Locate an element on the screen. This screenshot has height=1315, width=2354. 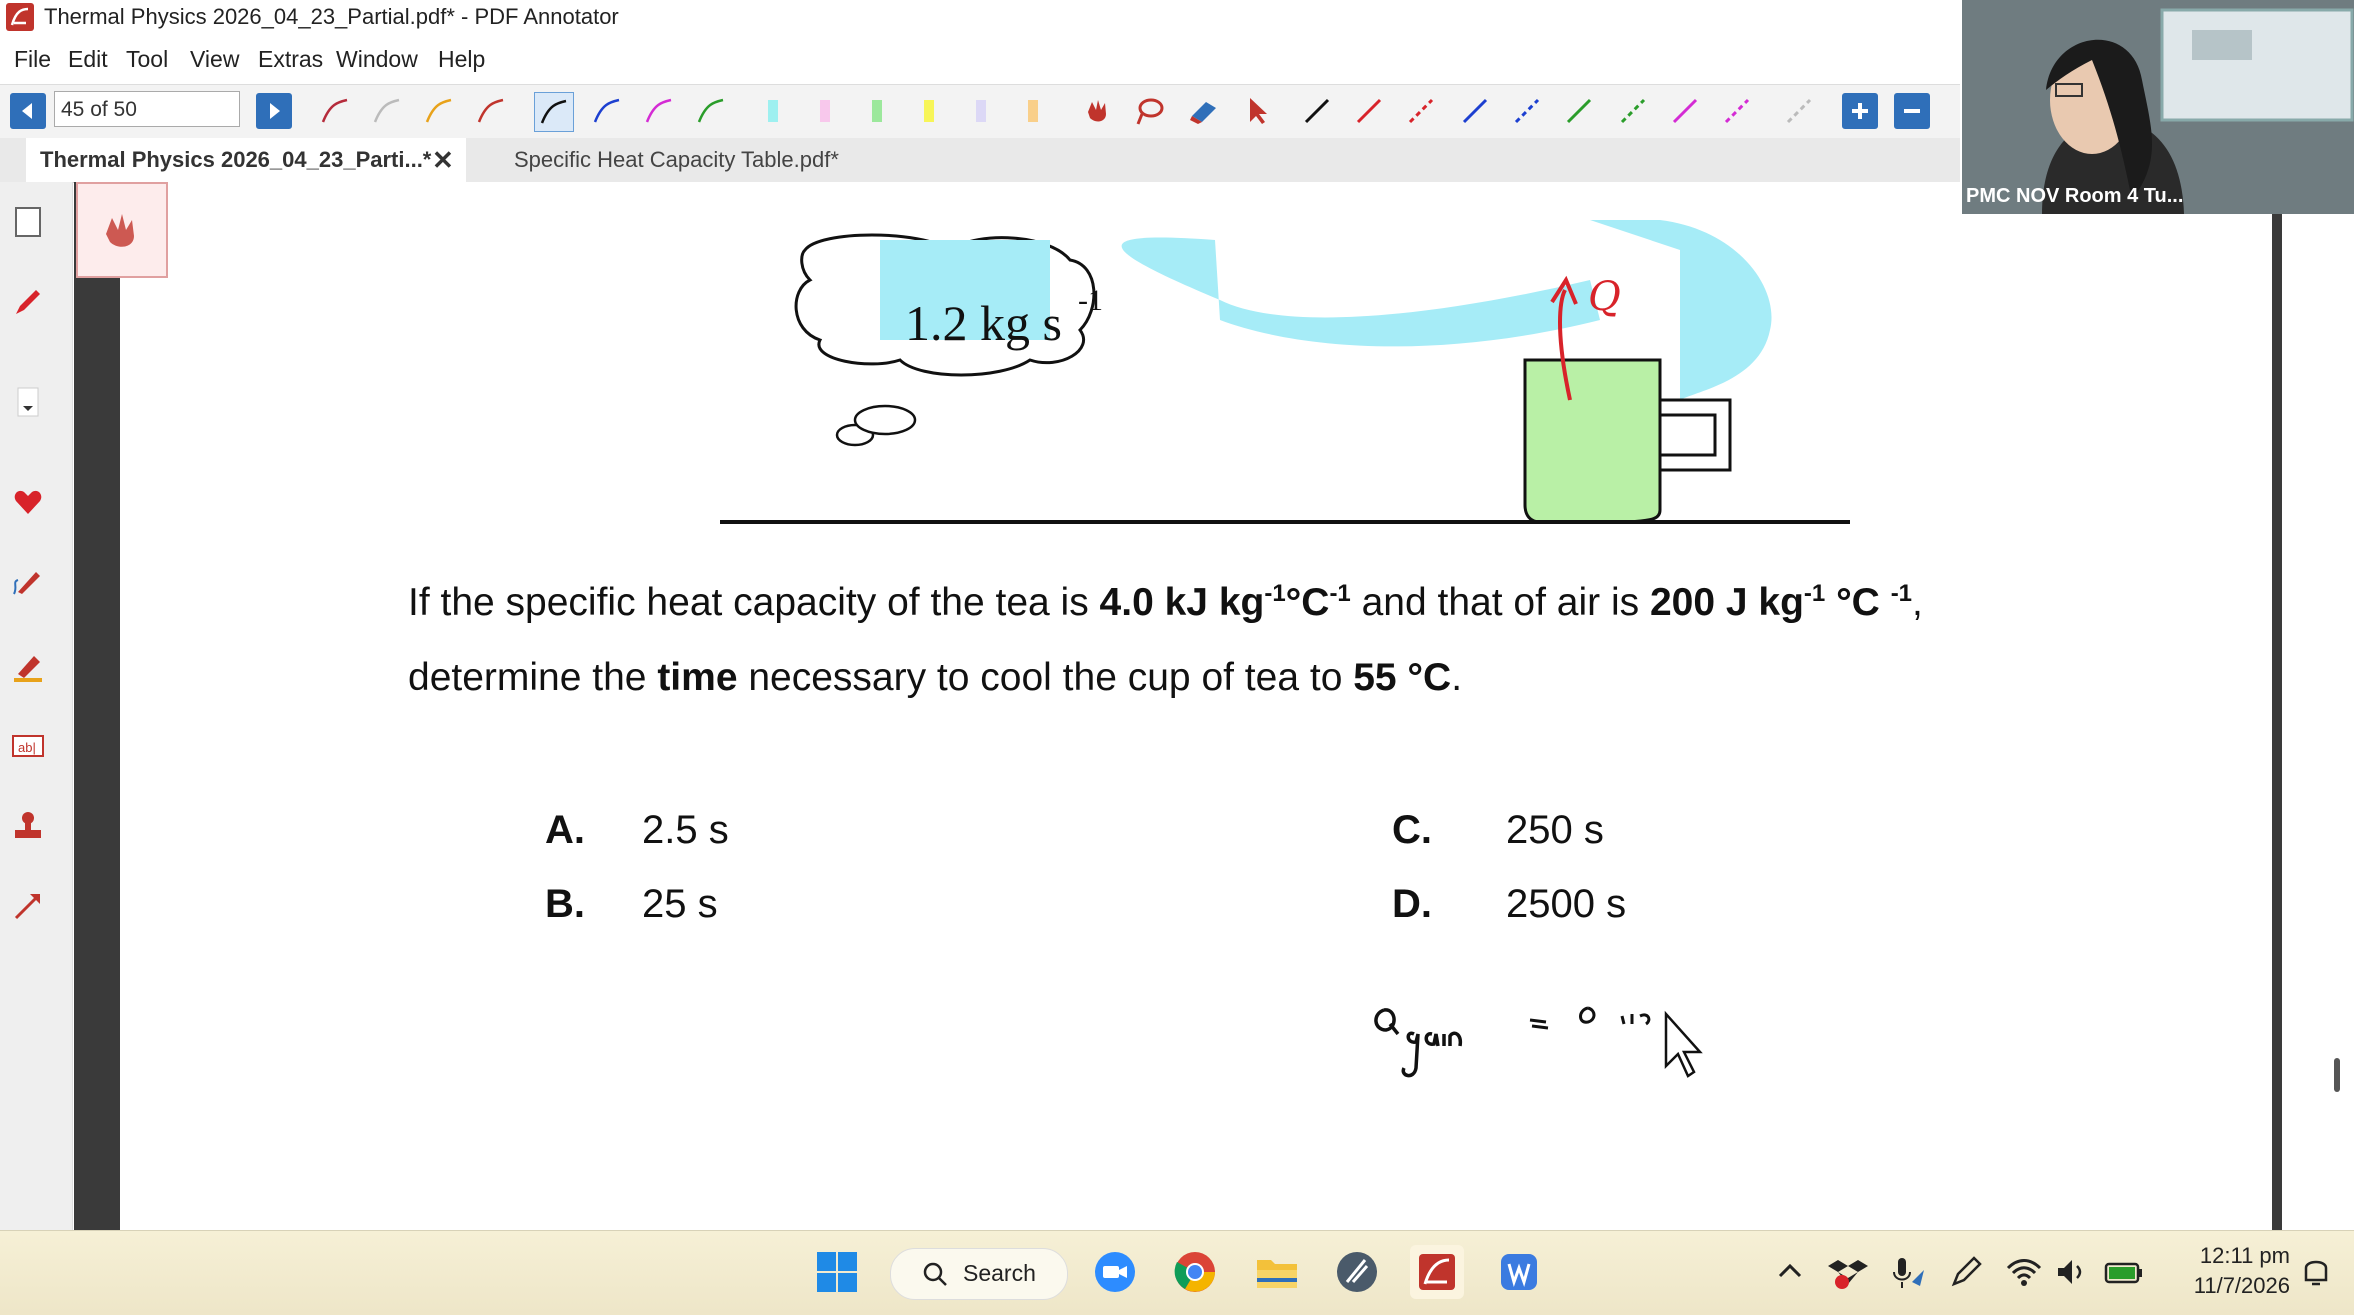
text-box-icon: ab| is located at coordinates (28, 746).